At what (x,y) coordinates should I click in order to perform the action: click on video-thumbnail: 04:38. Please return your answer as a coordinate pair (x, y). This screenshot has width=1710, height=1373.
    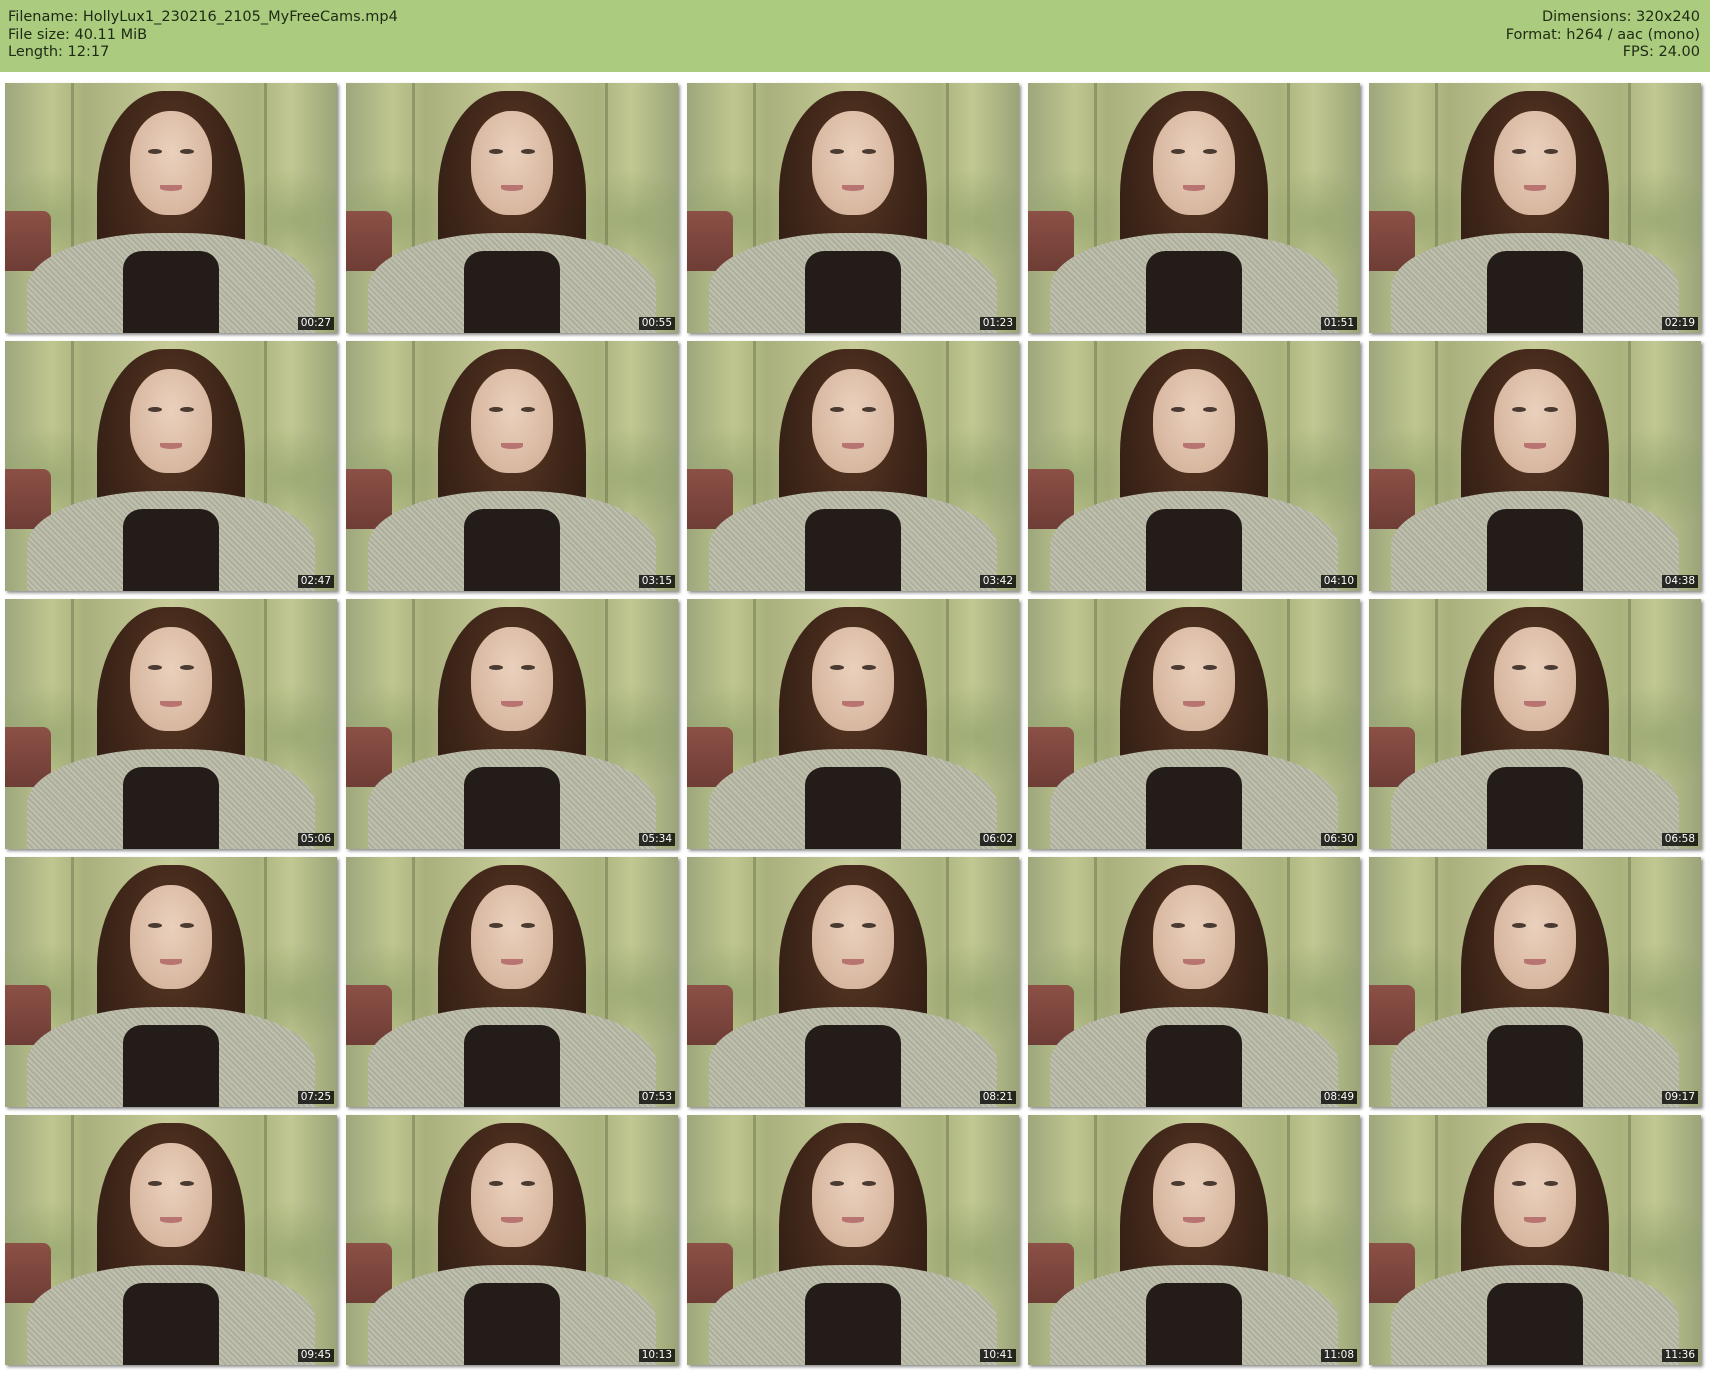
    Looking at the image, I should click on (1535, 466).